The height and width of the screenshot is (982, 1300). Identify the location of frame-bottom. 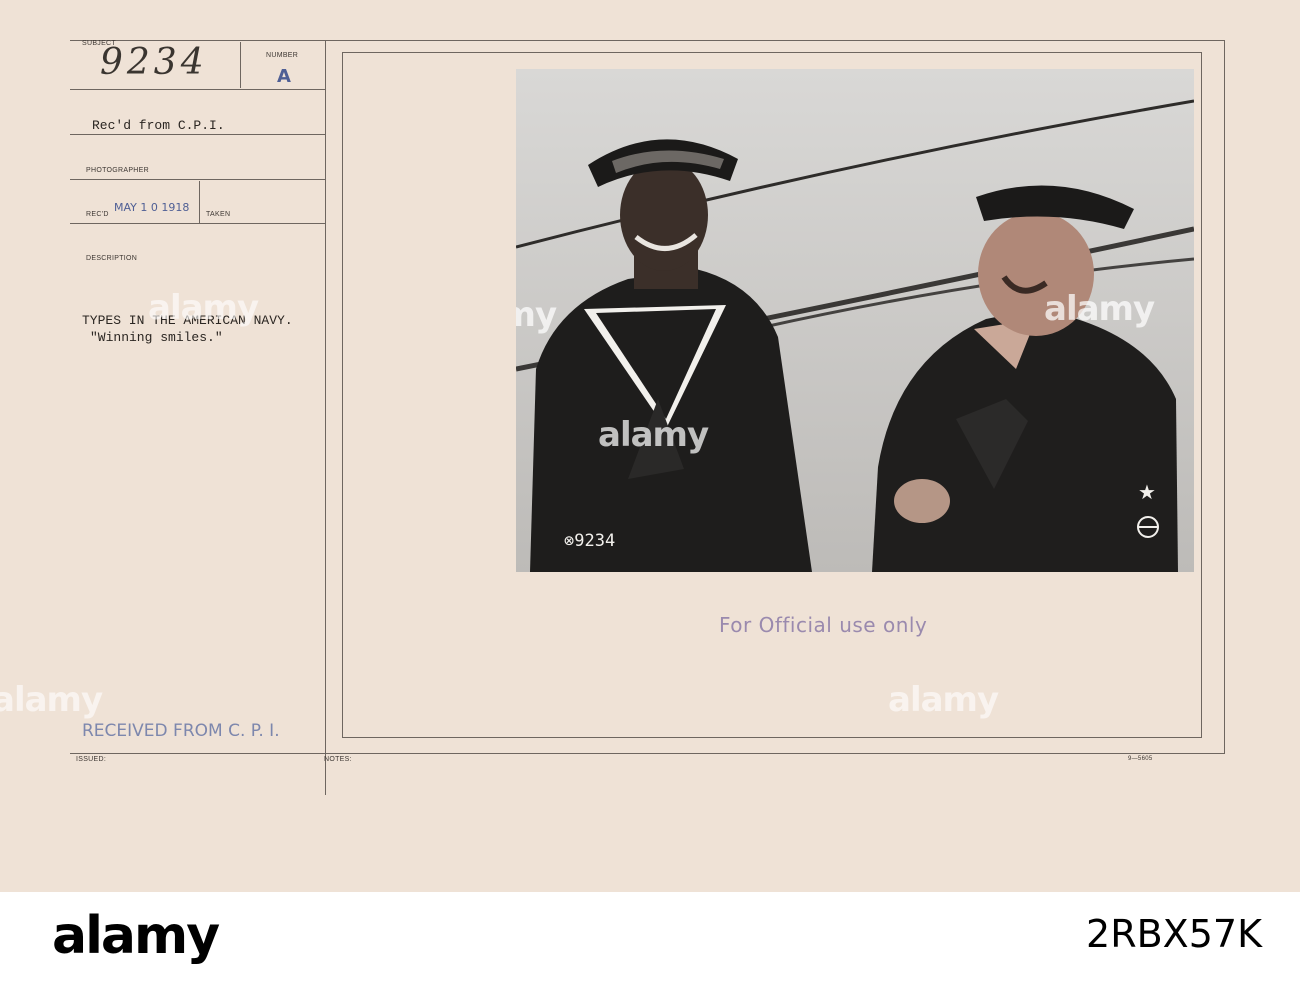
(772, 737).